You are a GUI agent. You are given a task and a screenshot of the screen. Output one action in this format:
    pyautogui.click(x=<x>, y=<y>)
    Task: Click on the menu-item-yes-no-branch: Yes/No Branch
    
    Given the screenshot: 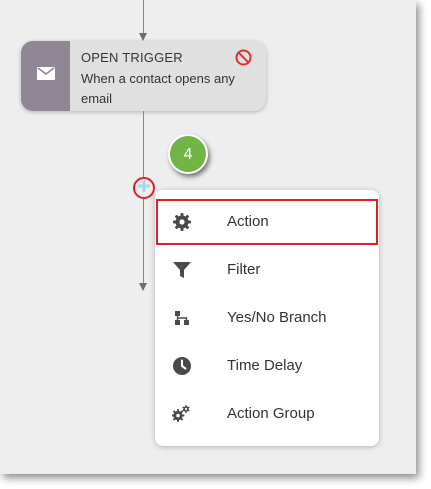 What is the action you would take?
    pyautogui.click(x=267, y=318)
    